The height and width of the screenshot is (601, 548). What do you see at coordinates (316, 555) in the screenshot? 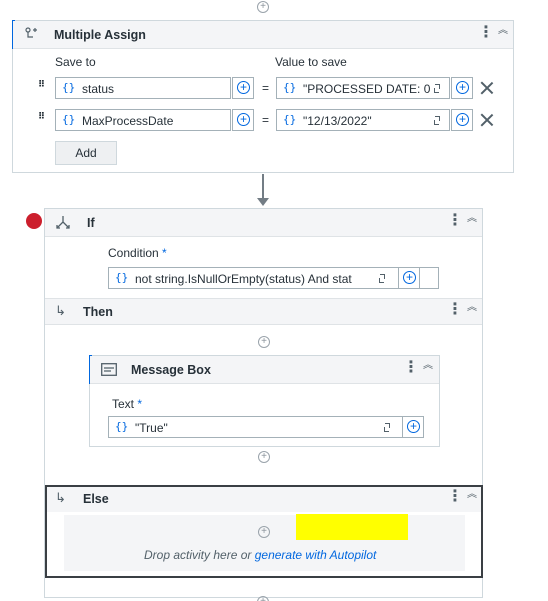
I see `autopilot-link: generate with Autopilot` at bounding box center [316, 555].